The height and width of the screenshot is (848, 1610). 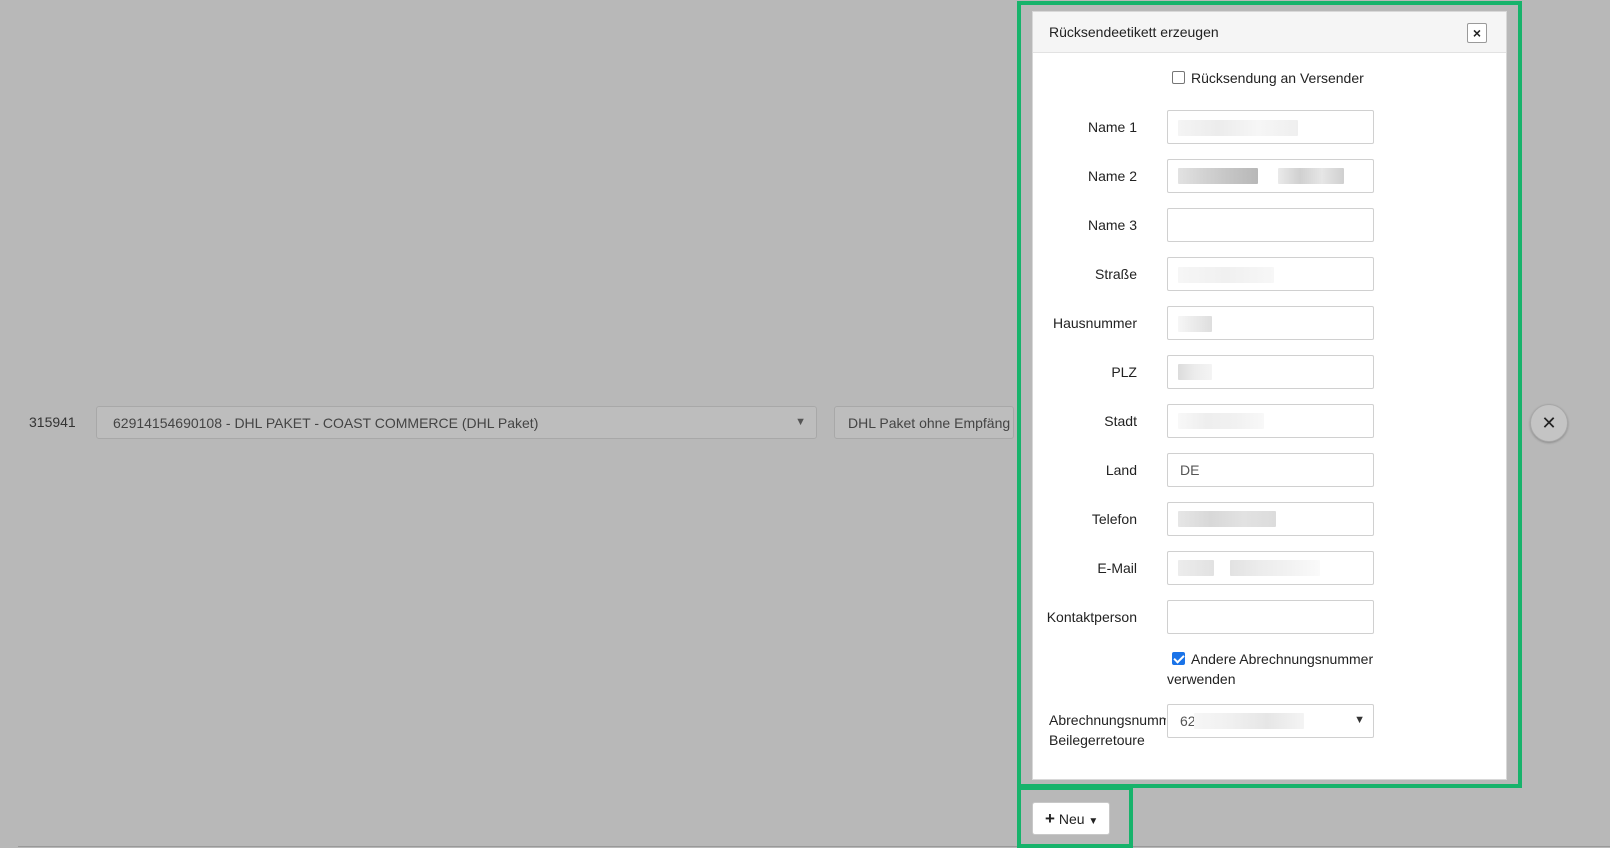 What do you see at coordinates (1124, 372) in the screenshot?
I see `plz-label: PLZ` at bounding box center [1124, 372].